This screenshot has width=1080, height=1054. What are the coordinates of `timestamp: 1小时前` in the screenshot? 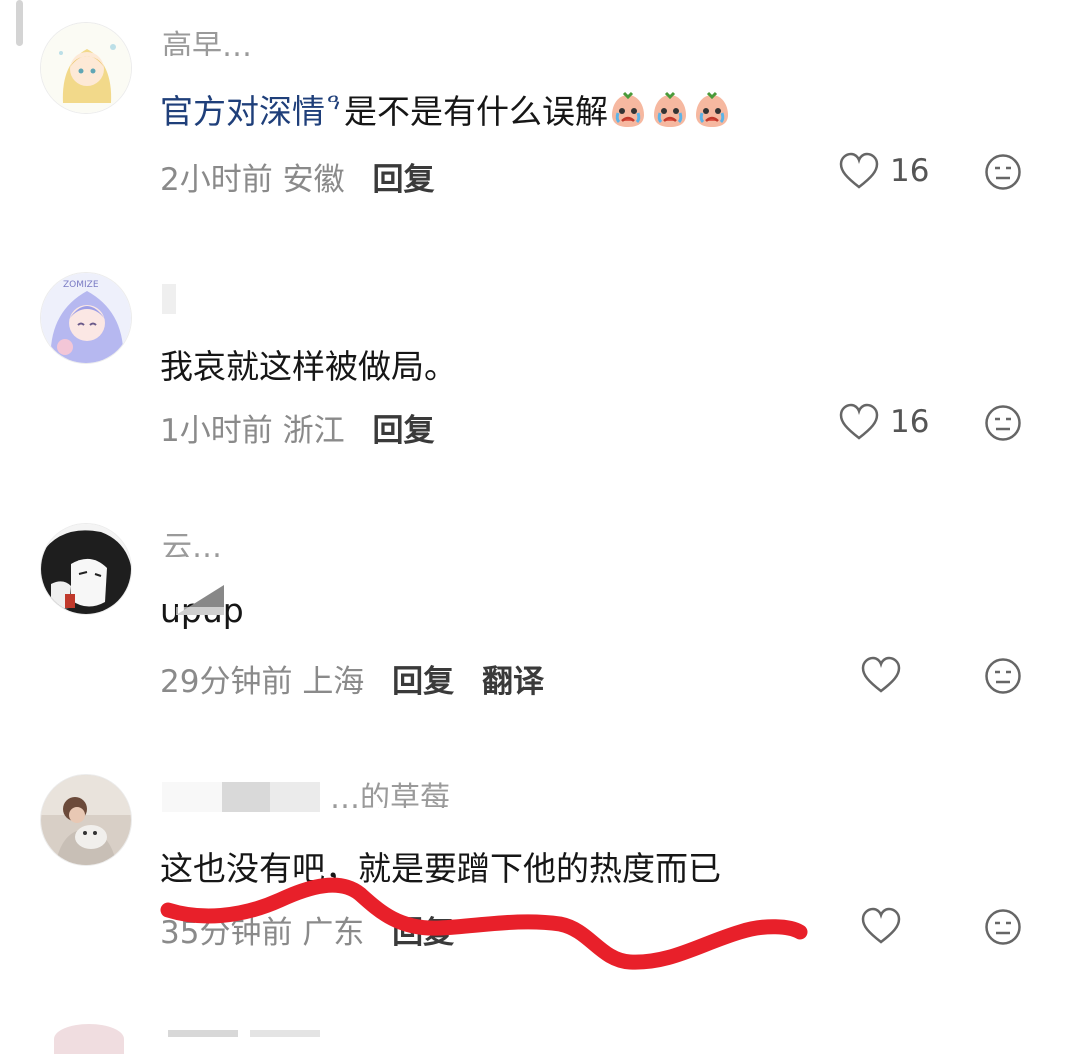 It's located at (216, 431).